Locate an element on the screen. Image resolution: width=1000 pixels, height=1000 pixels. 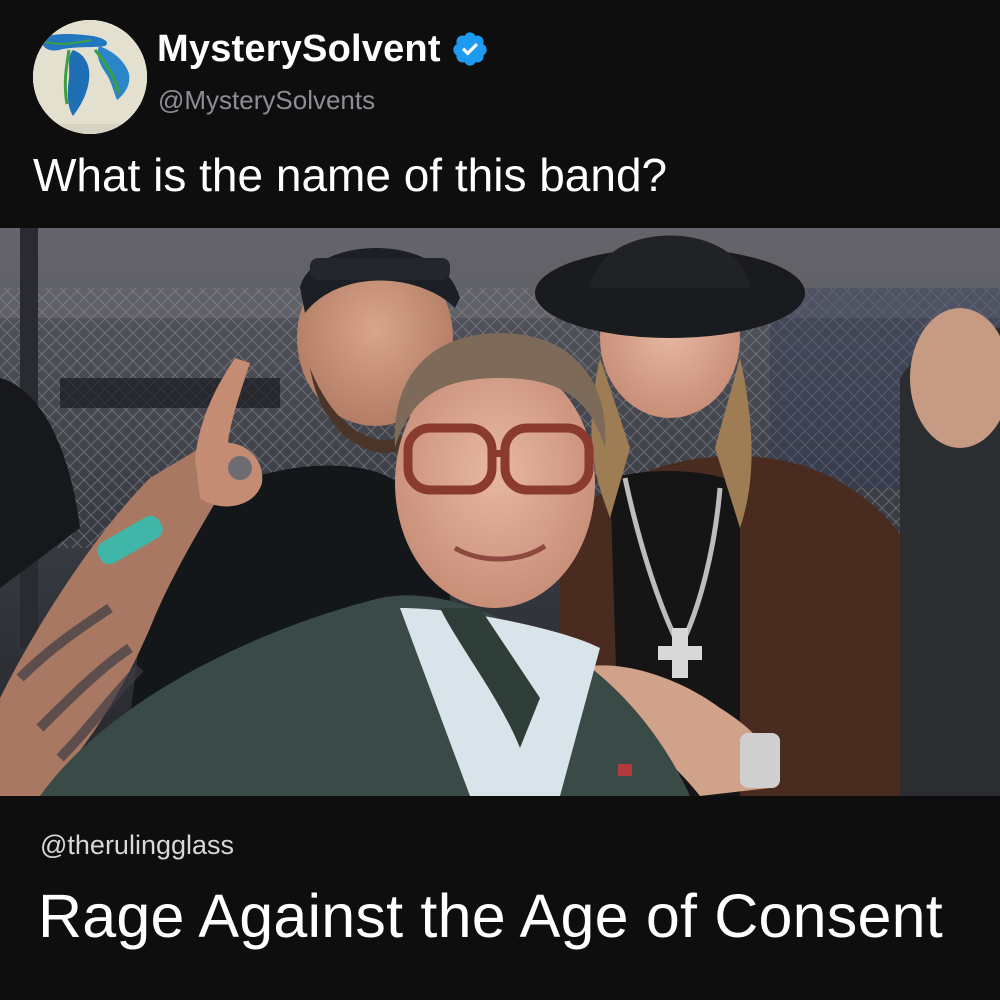
user-handle: @MysterySolvents is located at coordinates (266, 100).